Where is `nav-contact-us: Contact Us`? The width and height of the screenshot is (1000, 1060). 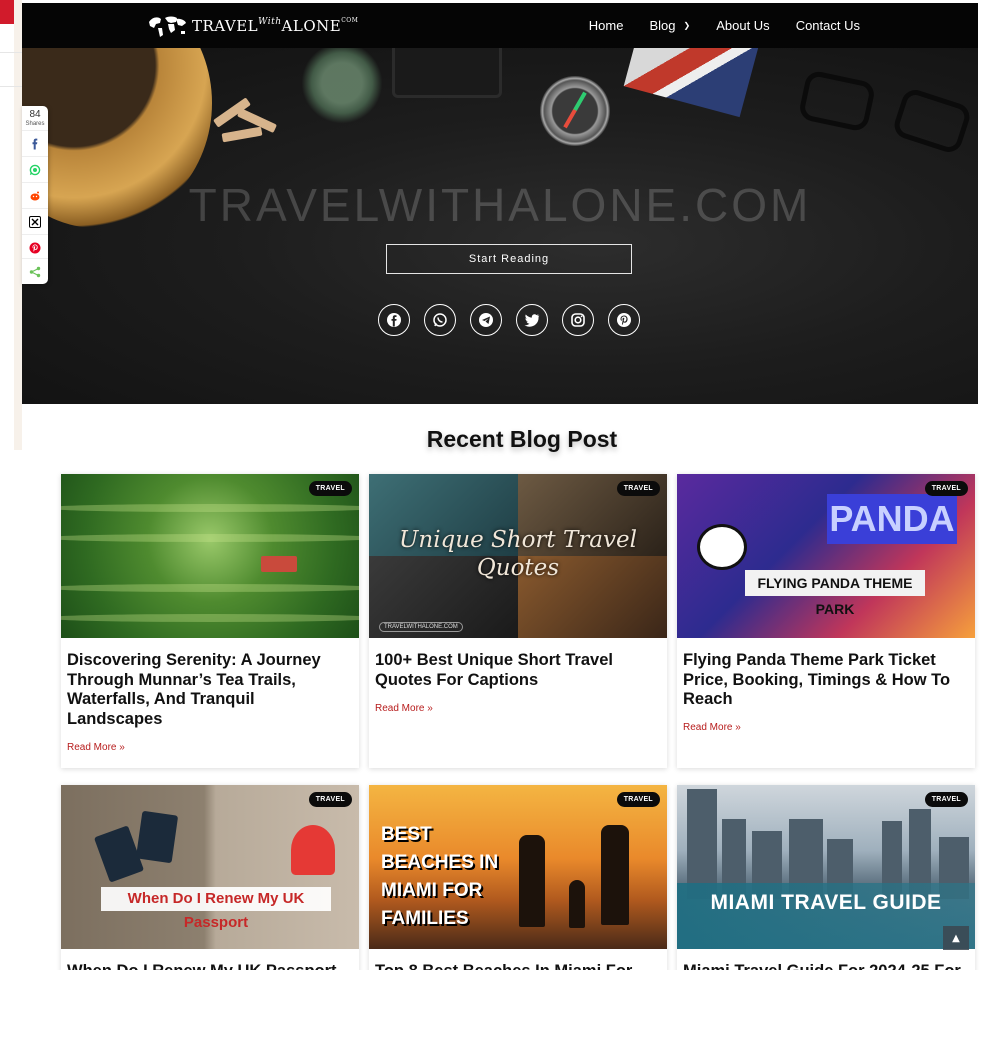 nav-contact-us: Contact Us is located at coordinates (828, 25).